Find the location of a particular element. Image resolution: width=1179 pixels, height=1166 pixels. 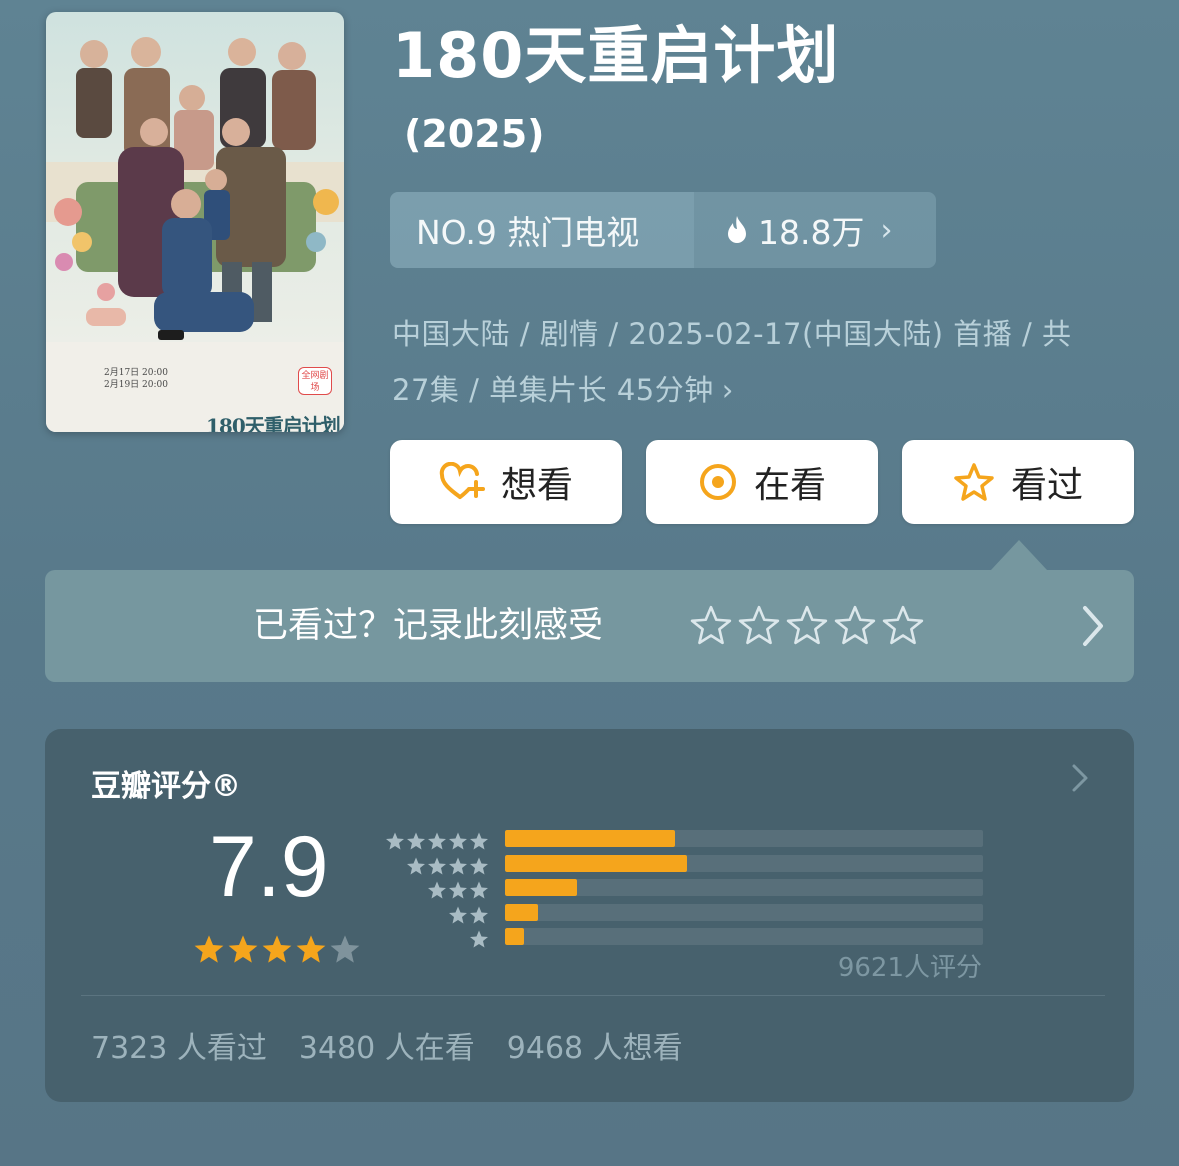

dist-bar-fill-5-star is located at coordinates (590, 838).